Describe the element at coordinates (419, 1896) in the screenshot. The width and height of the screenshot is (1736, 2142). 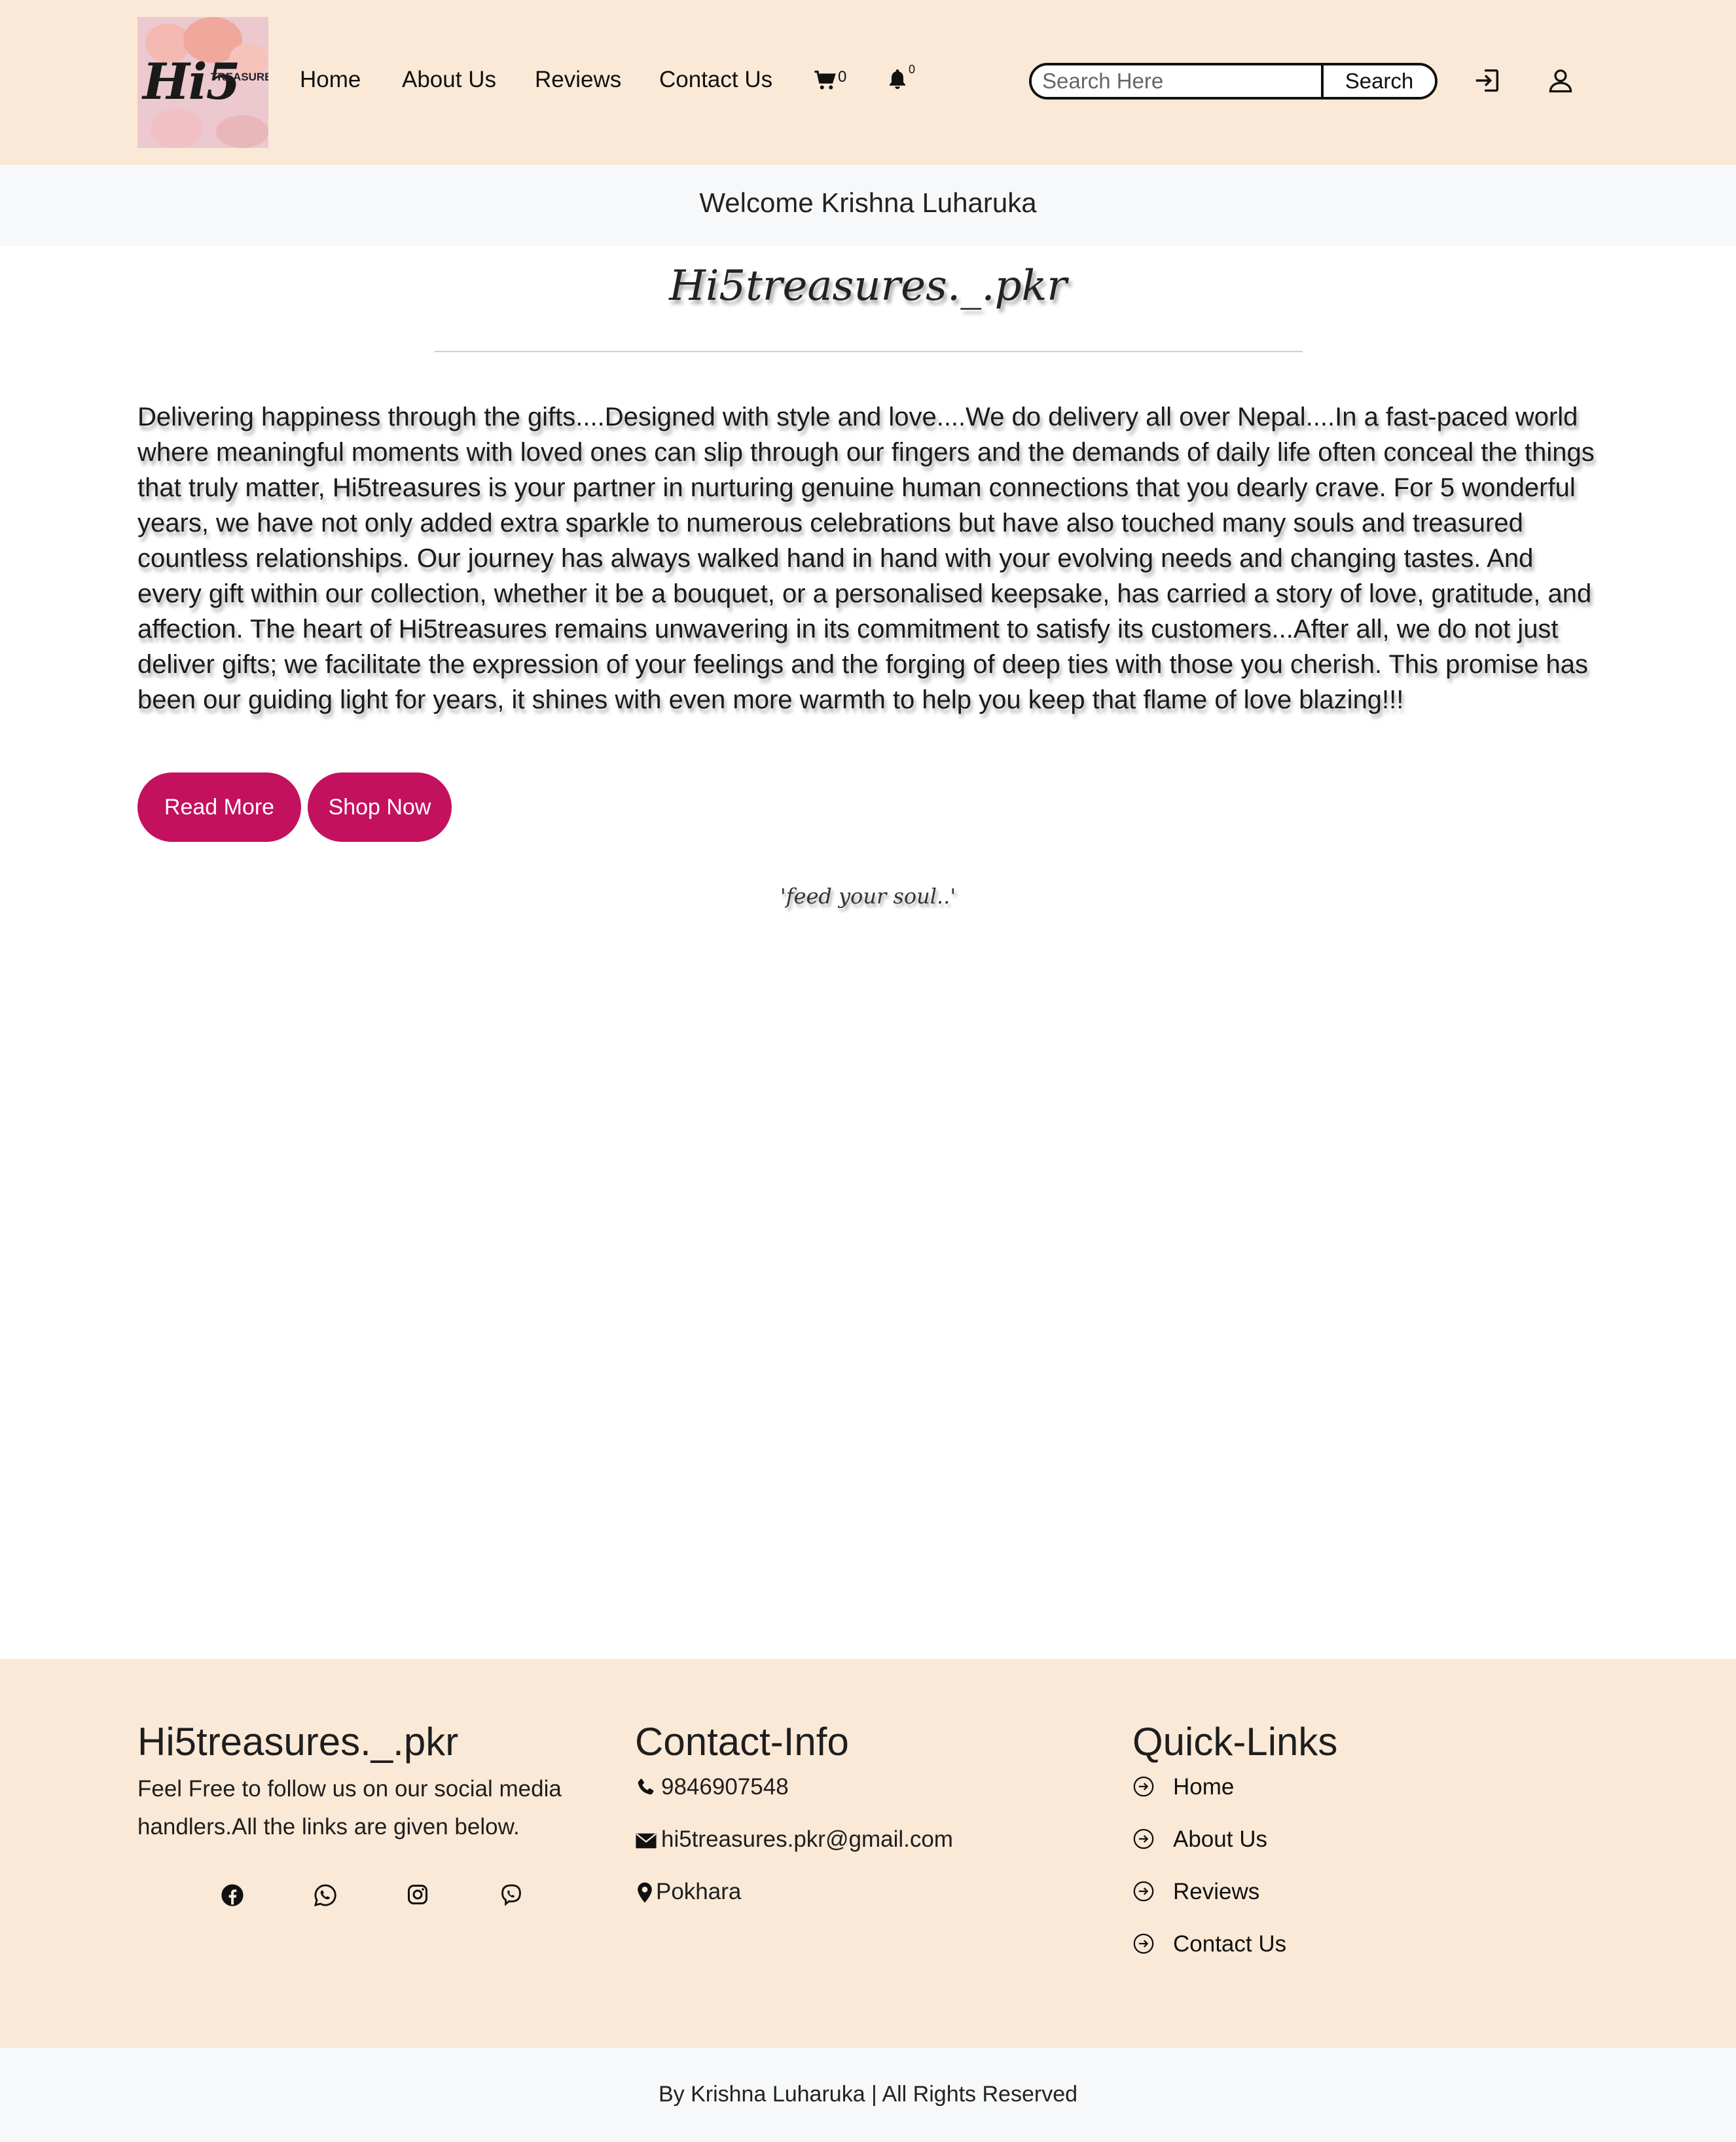
I see `instagram-icon` at that location.